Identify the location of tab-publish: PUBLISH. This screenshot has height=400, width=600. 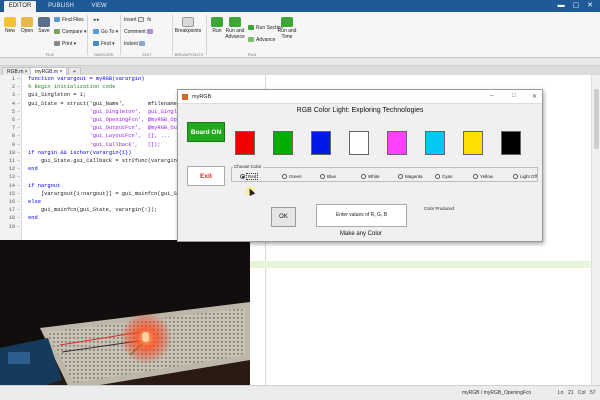
(61, 6).